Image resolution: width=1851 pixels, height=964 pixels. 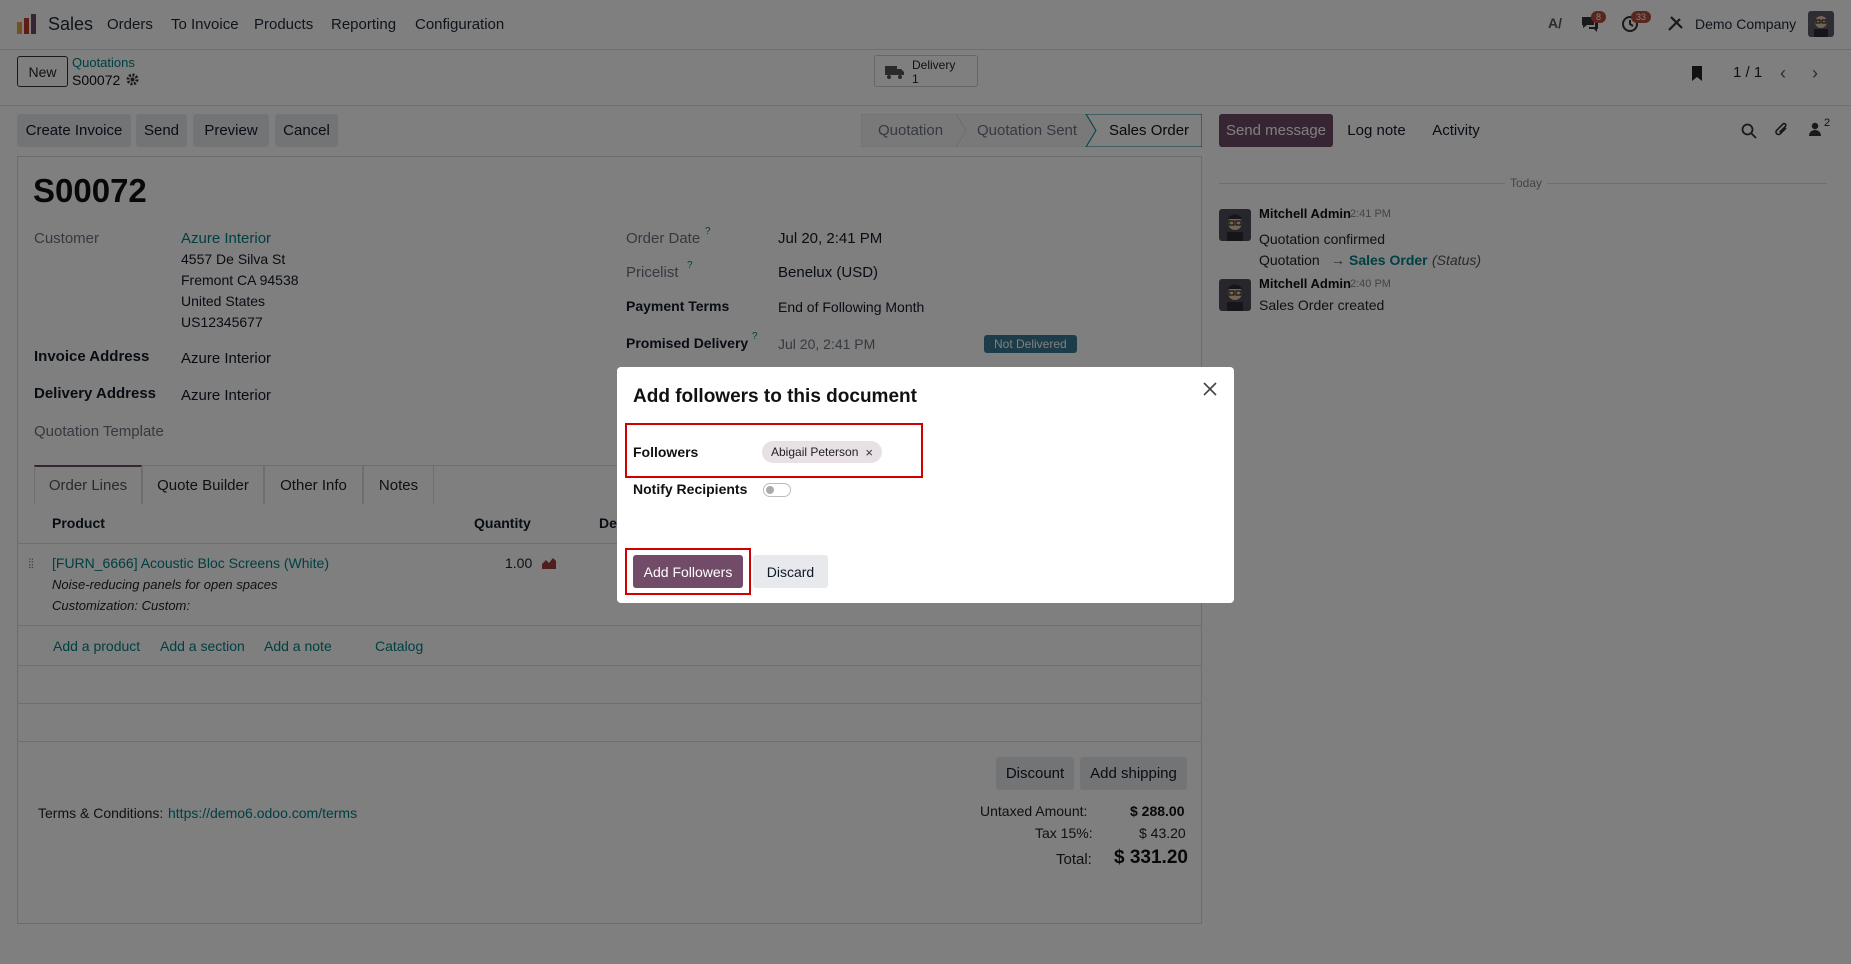 I want to click on follower-tag: Abigail Peterson ×, so click(x=822, y=452).